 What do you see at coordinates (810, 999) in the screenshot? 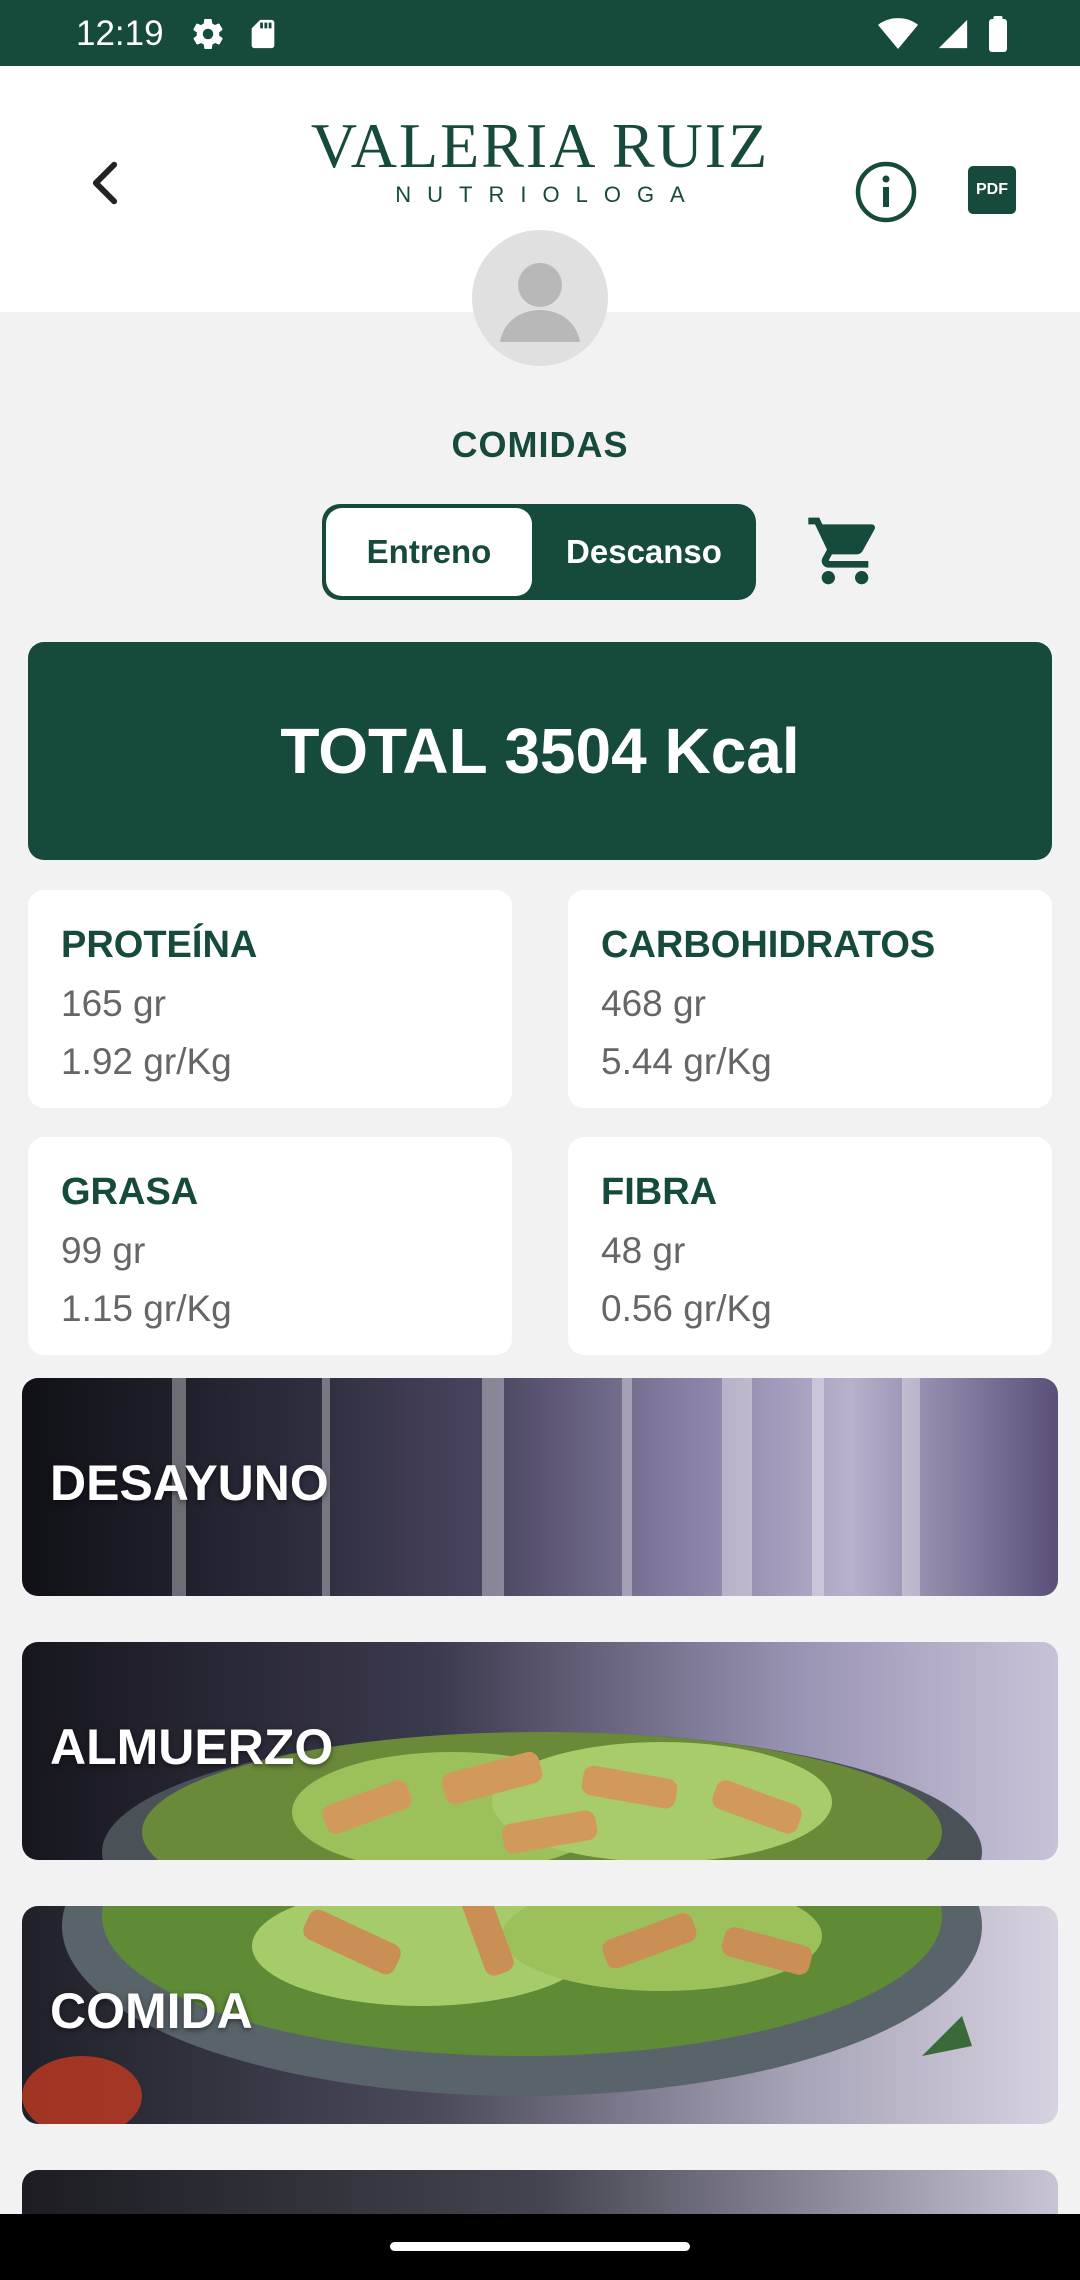
I see `macro-card-carbohidratos: CARBOHIDRATOS 468 gr 5.44 gr/Kg` at bounding box center [810, 999].